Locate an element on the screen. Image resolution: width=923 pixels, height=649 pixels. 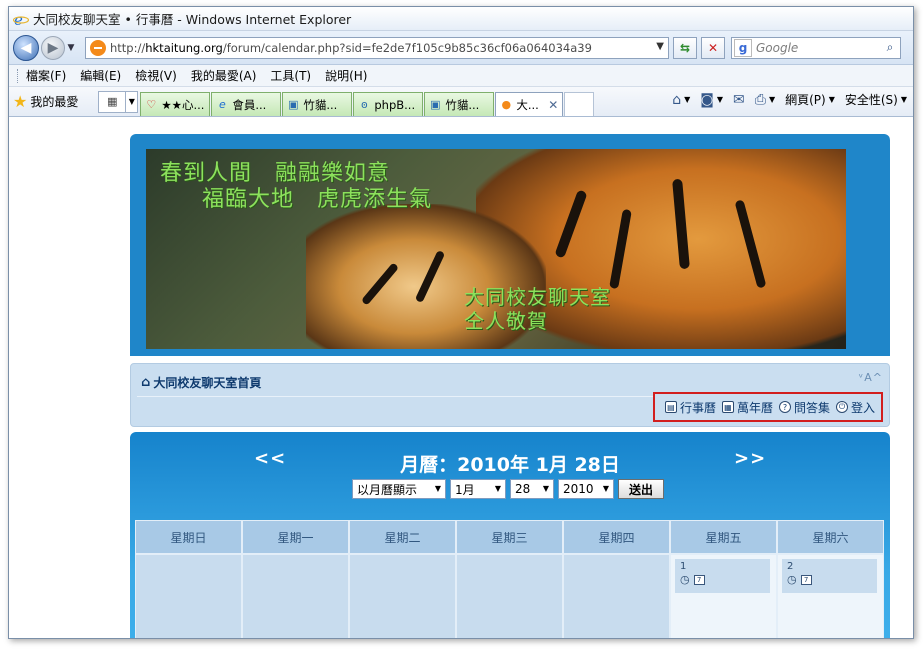
page-icon: ▣ is located at coordinates (293, 104).